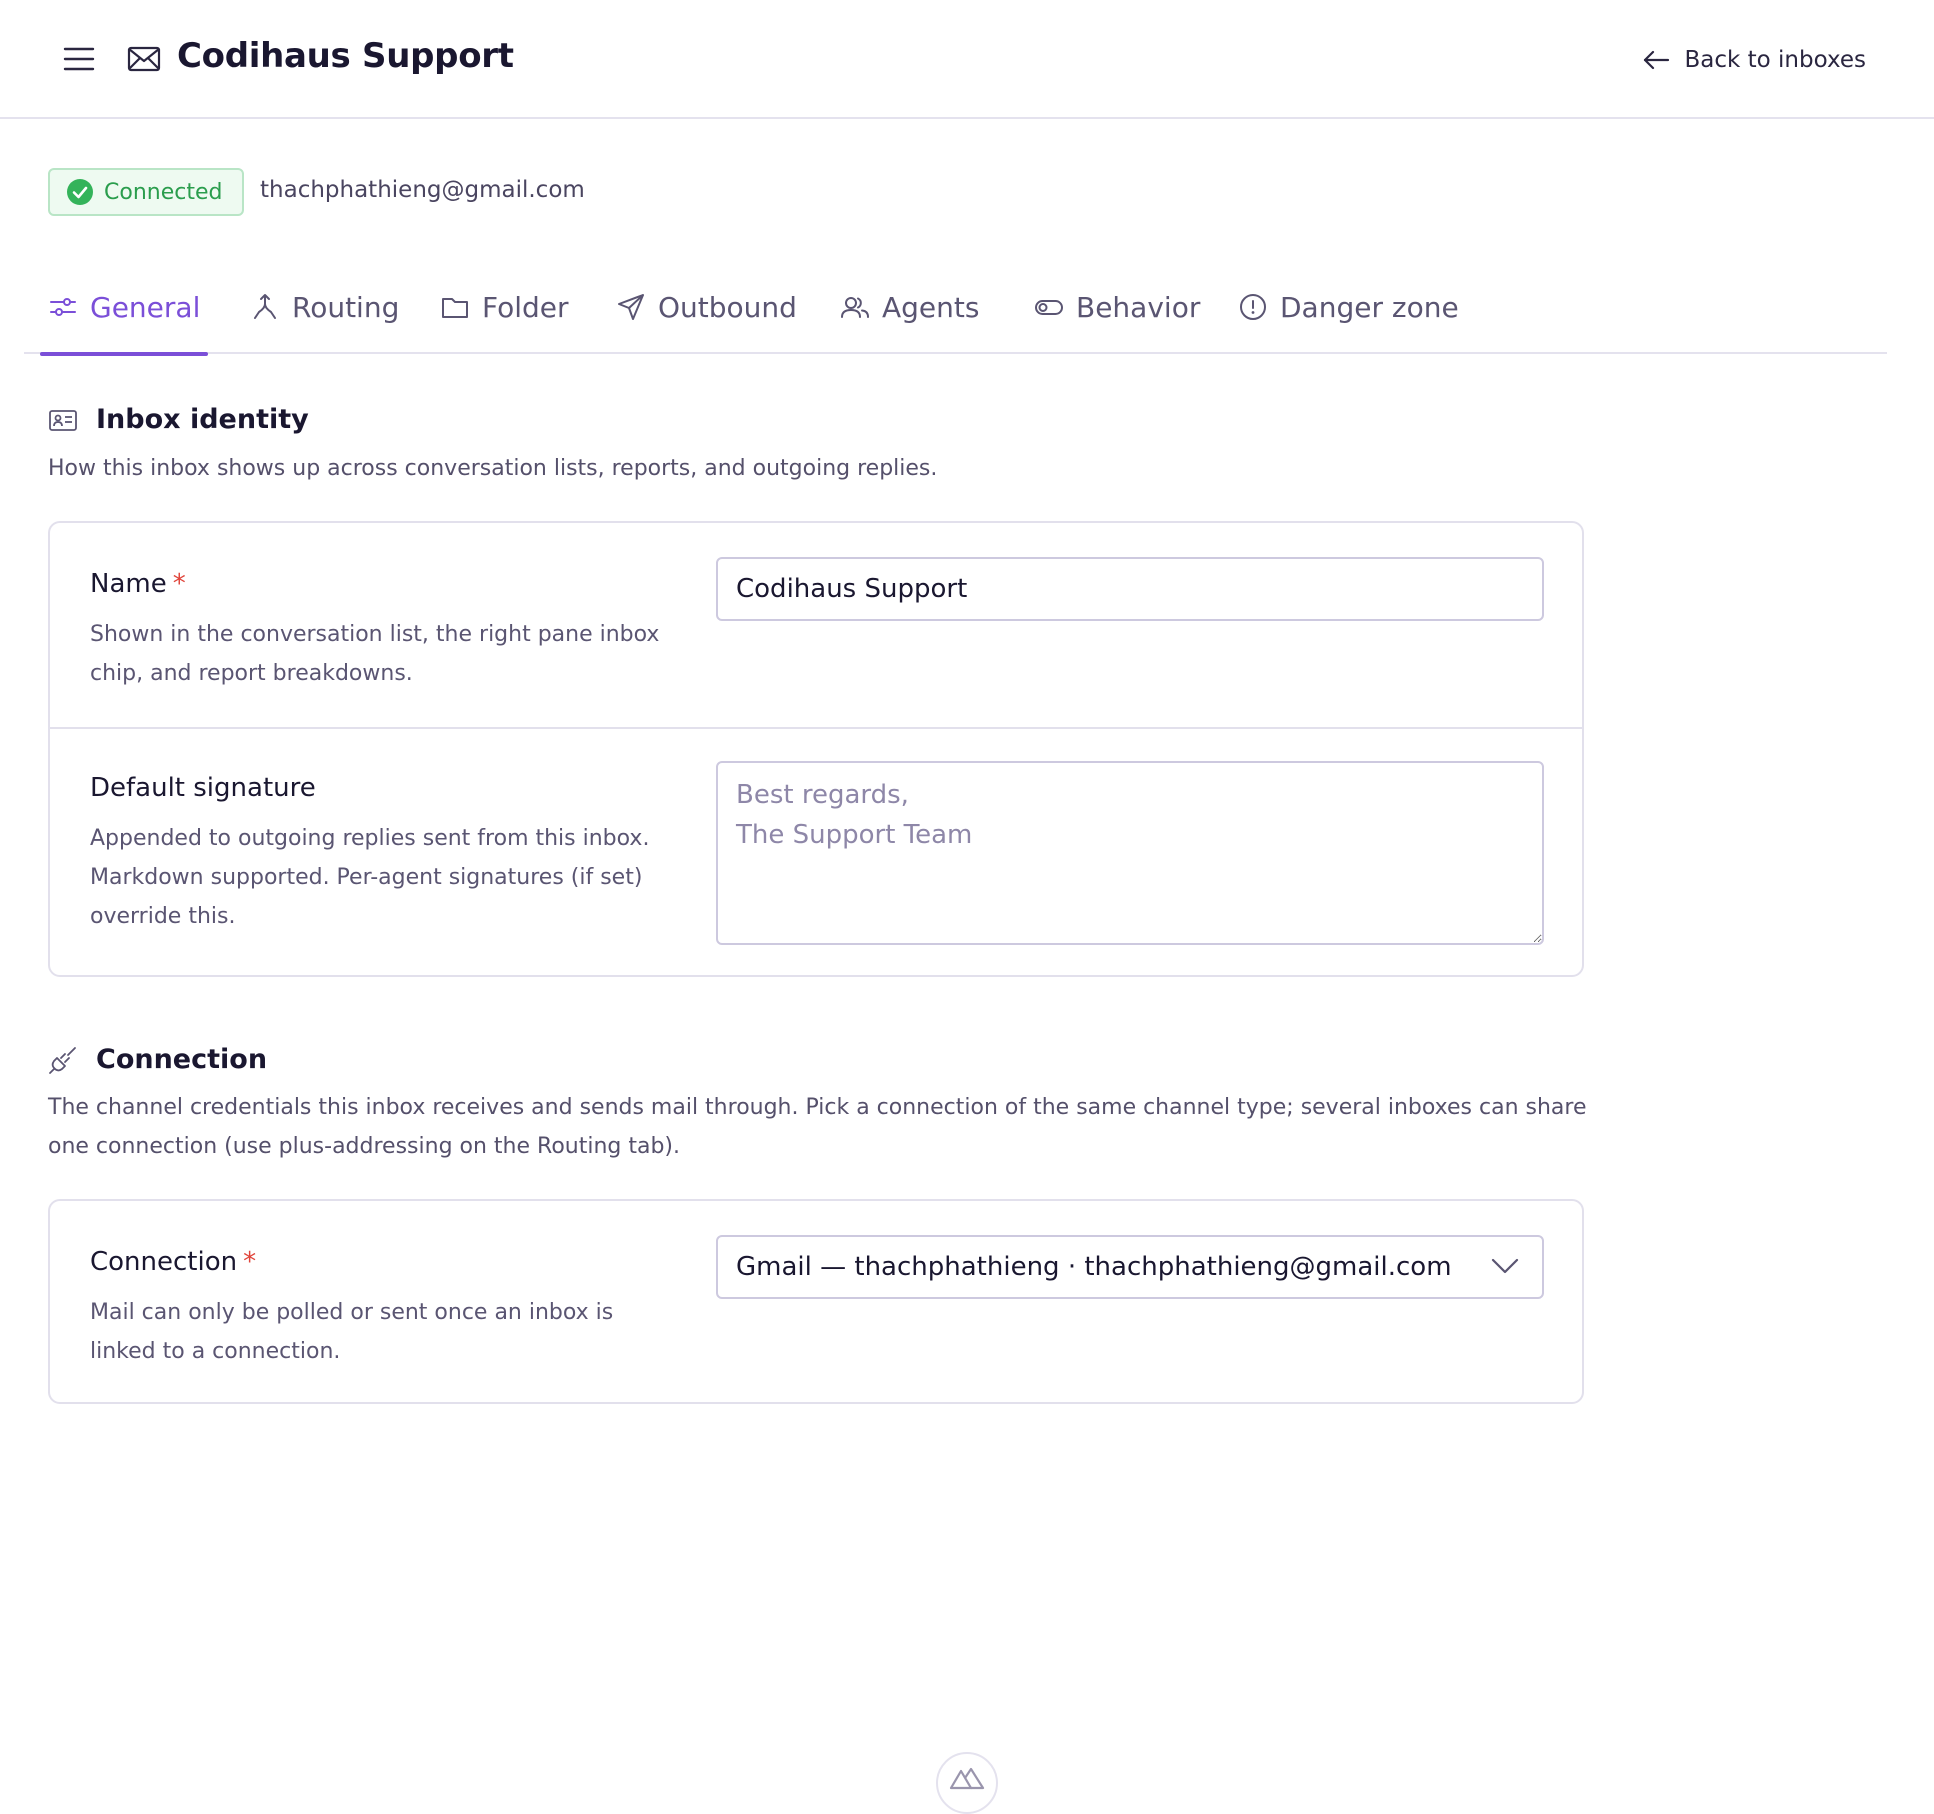 This screenshot has height=1814, width=1934. What do you see at coordinates (63, 420) in the screenshot?
I see `id-card-icon` at bounding box center [63, 420].